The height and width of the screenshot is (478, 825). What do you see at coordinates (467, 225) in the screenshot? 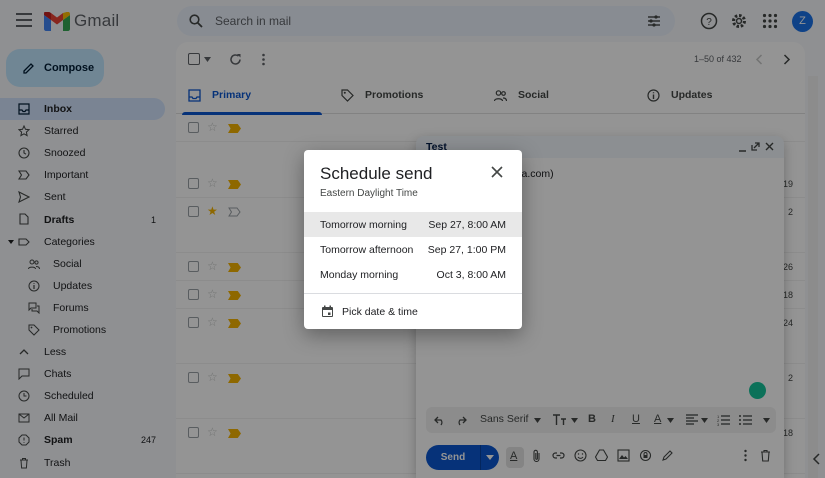
I see `option-time: Sep 27, 8:00 AM` at bounding box center [467, 225].